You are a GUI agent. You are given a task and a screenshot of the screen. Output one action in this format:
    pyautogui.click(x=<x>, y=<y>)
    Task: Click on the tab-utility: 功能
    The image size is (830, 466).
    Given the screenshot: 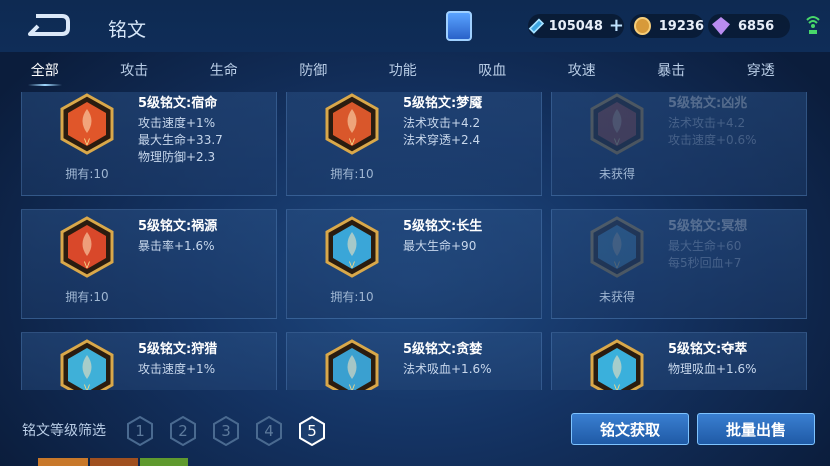 What is the action you would take?
    pyautogui.click(x=403, y=71)
    